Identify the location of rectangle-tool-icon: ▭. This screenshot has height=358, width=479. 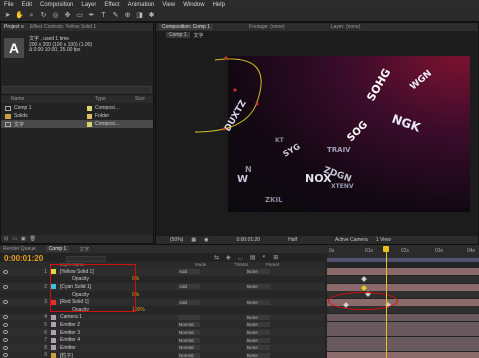
(79, 15).